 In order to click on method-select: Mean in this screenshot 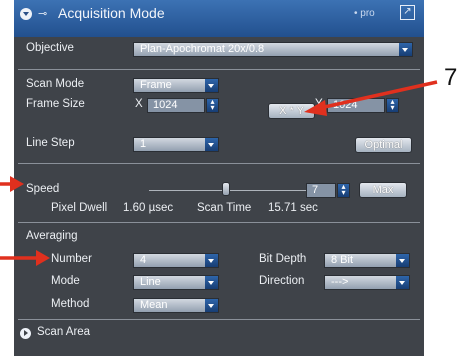, I will do `click(176, 305)`.